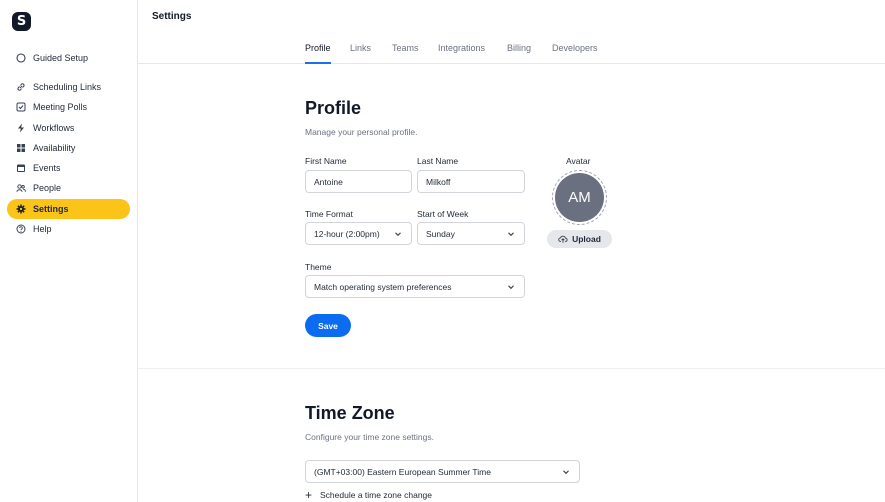 The width and height of the screenshot is (885, 502). I want to click on last-name-field: Milkoff, so click(471, 181).